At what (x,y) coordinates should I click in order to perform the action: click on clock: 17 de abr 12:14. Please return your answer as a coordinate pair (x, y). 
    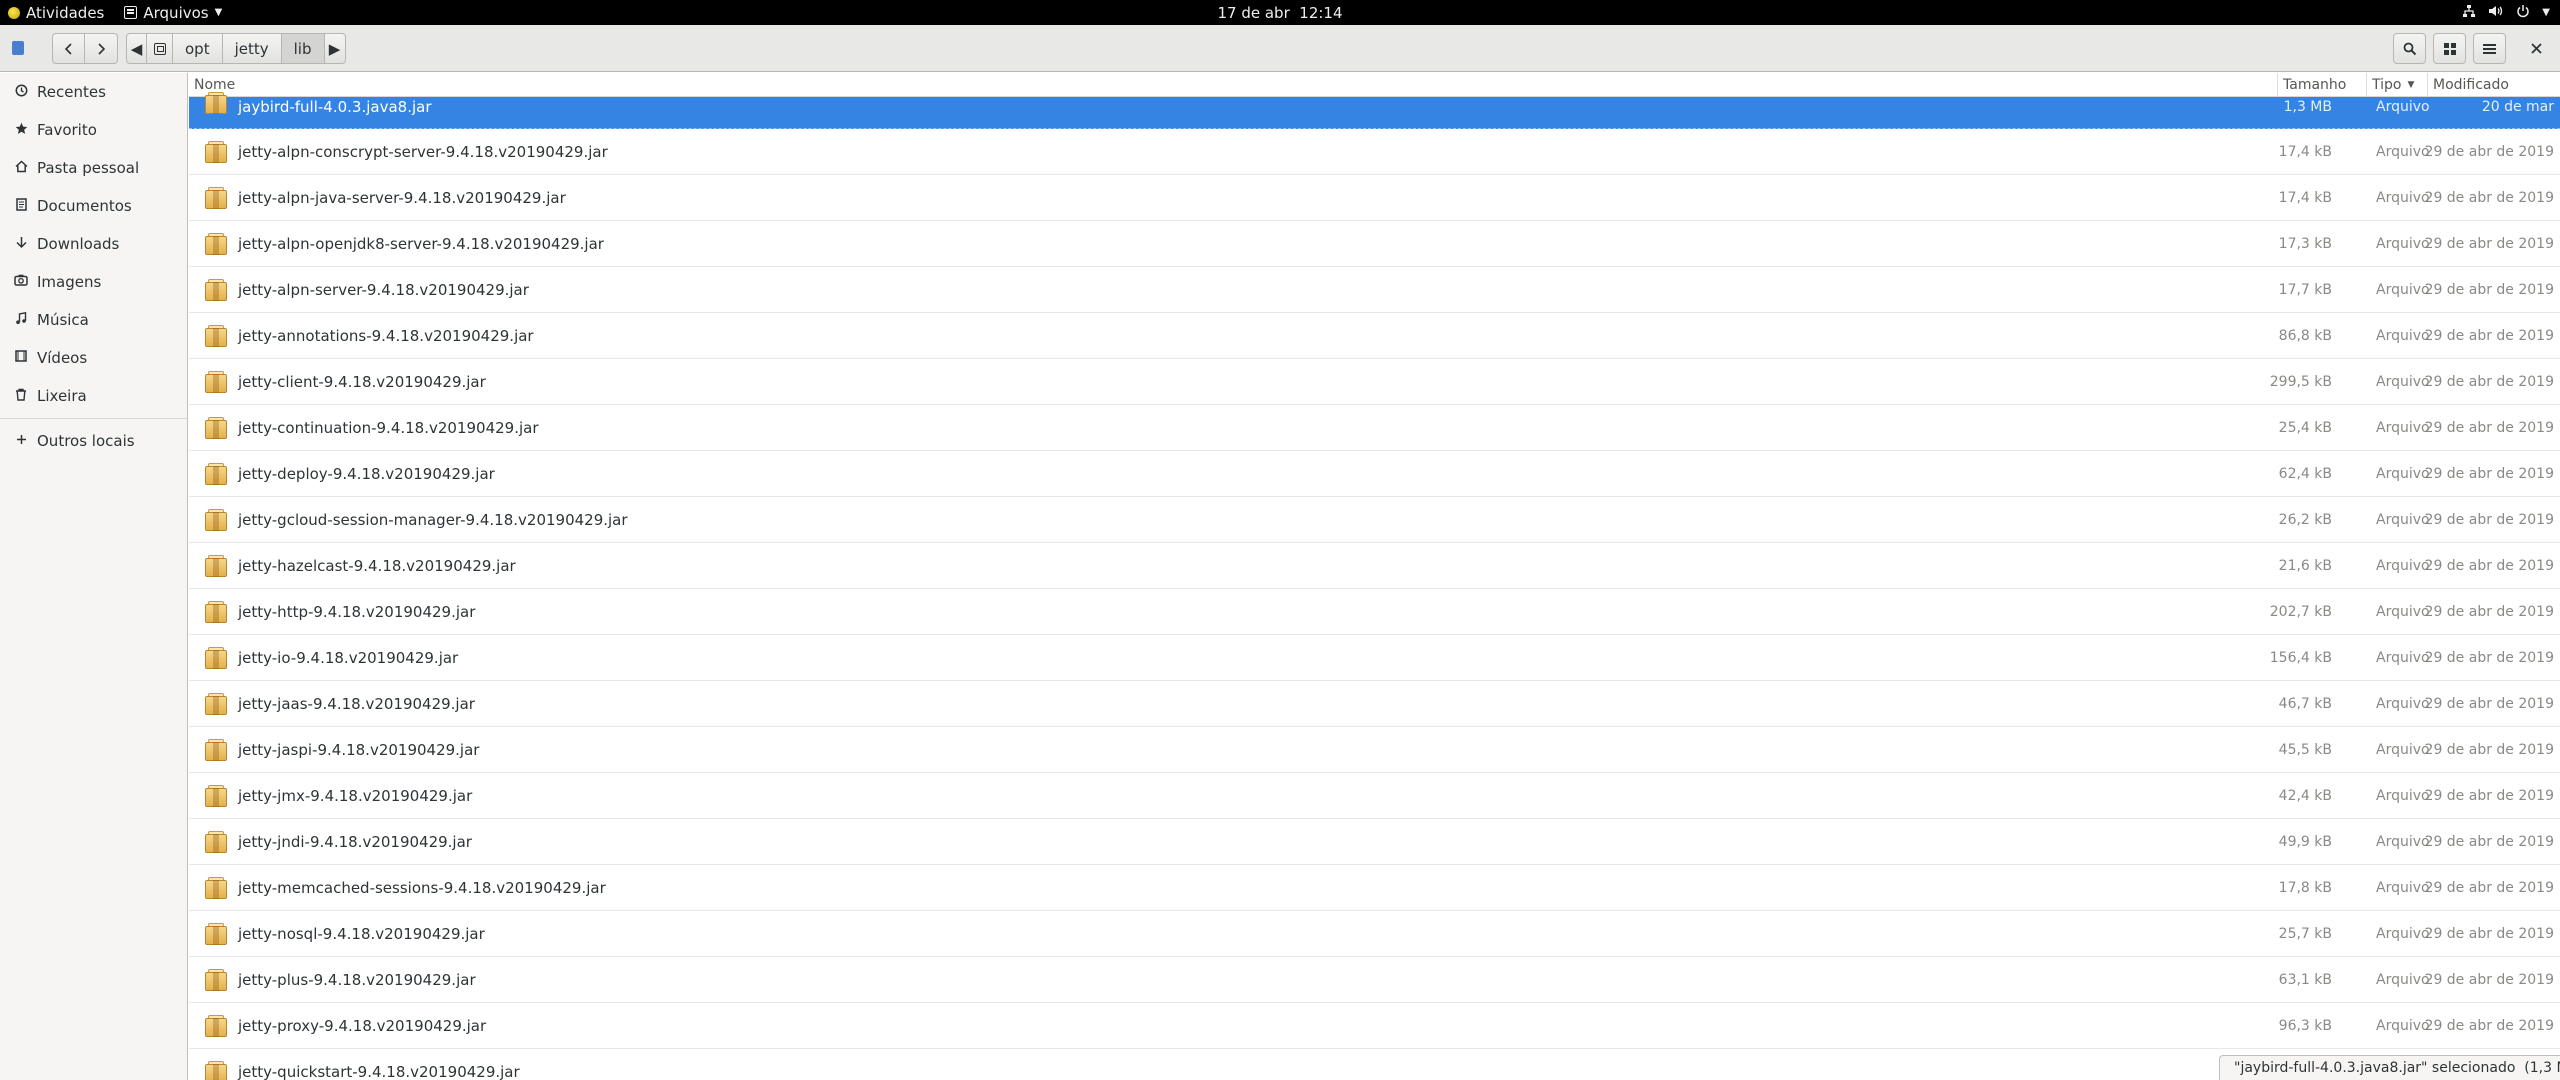
    Looking at the image, I should click on (1280, 12).